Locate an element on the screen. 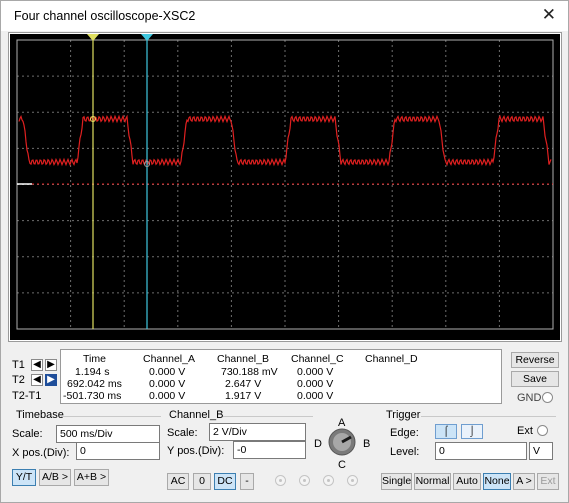 This screenshot has width=569, height=503. trigger-single-button: Single is located at coordinates (396, 481).